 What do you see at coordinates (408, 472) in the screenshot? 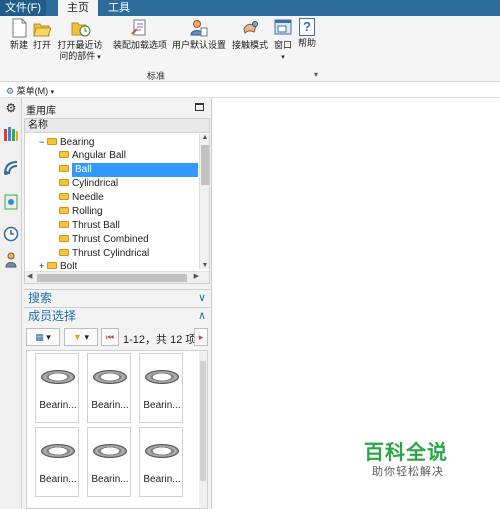
I see `watermark-subtitle: 助你轻松解决` at bounding box center [408, 472].